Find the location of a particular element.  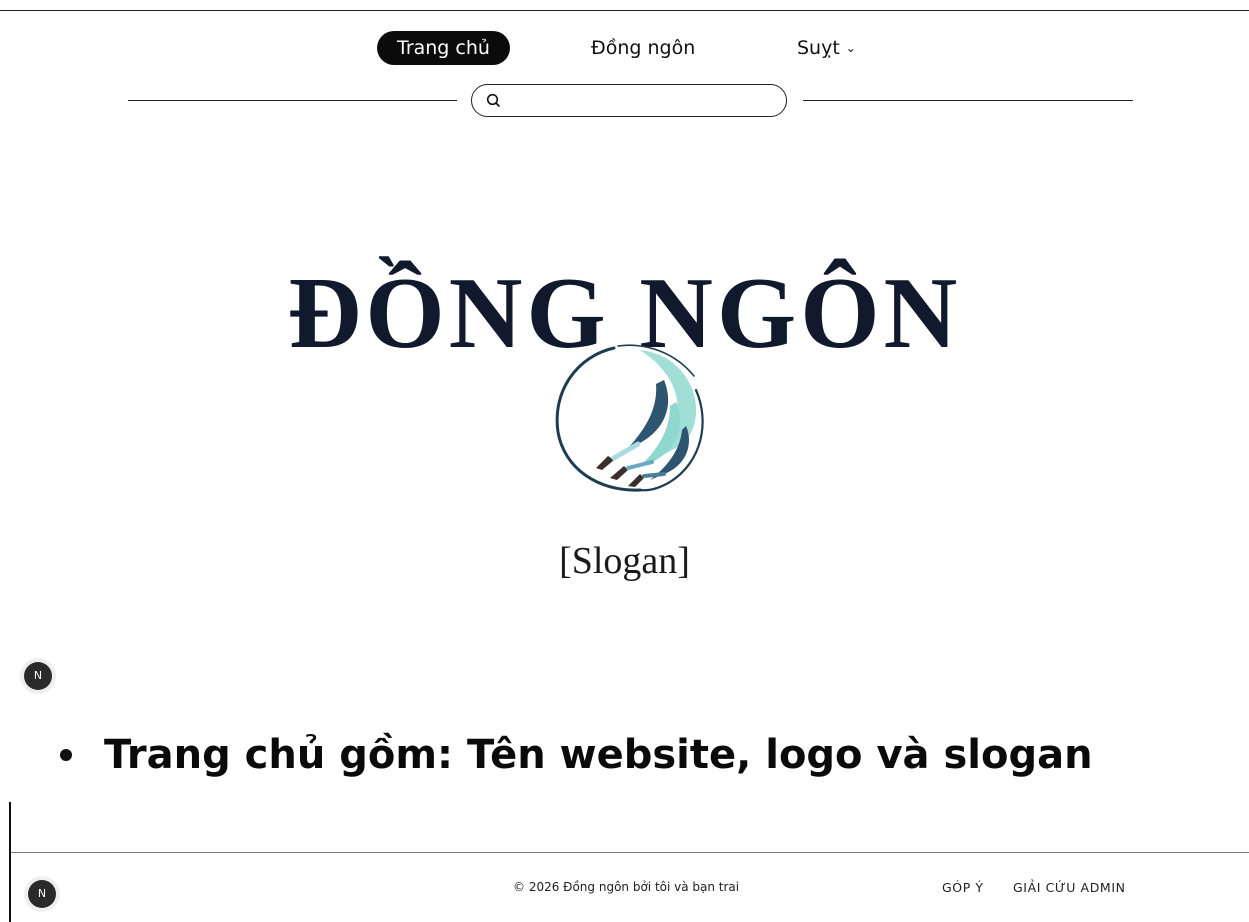

n-badge: N is located at coordinates (38, 676).